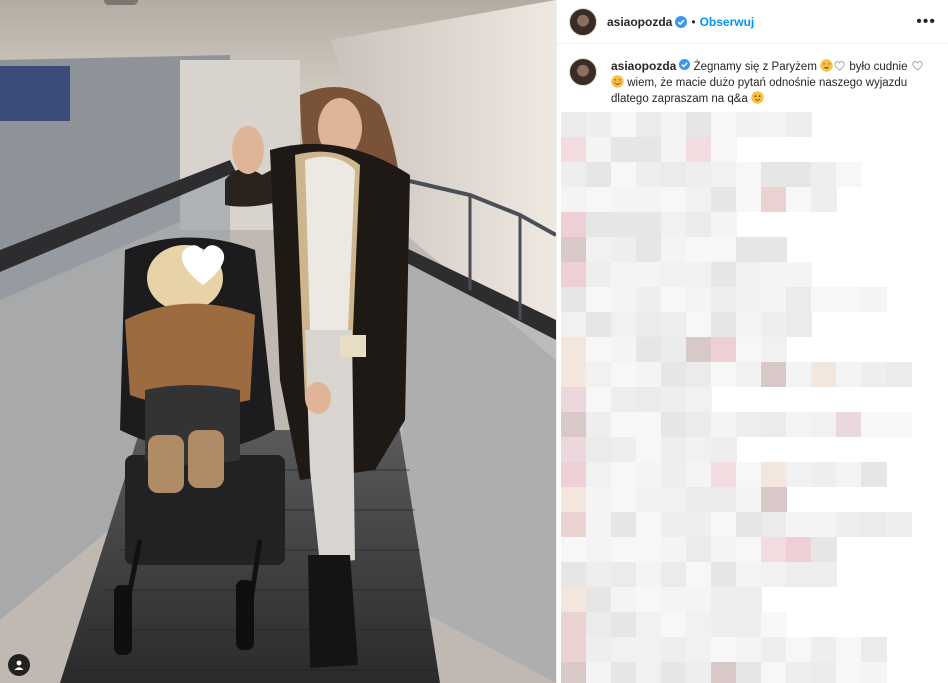  Describe the element at coordinates (19, 665) in the screenshot. I see `user-tag-icon` at that location.